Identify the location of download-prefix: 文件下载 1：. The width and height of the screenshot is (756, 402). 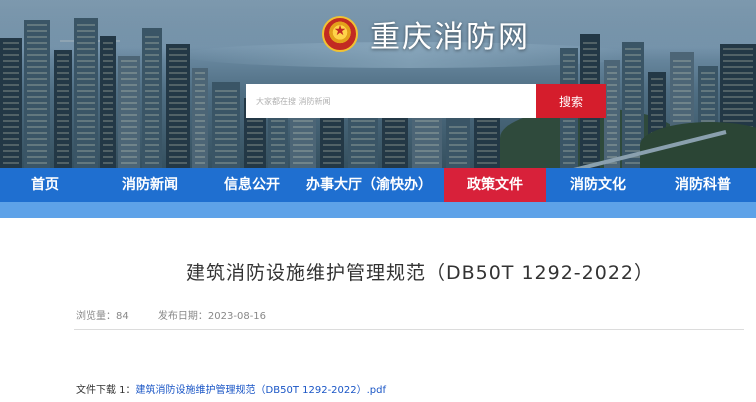
(106, 390).